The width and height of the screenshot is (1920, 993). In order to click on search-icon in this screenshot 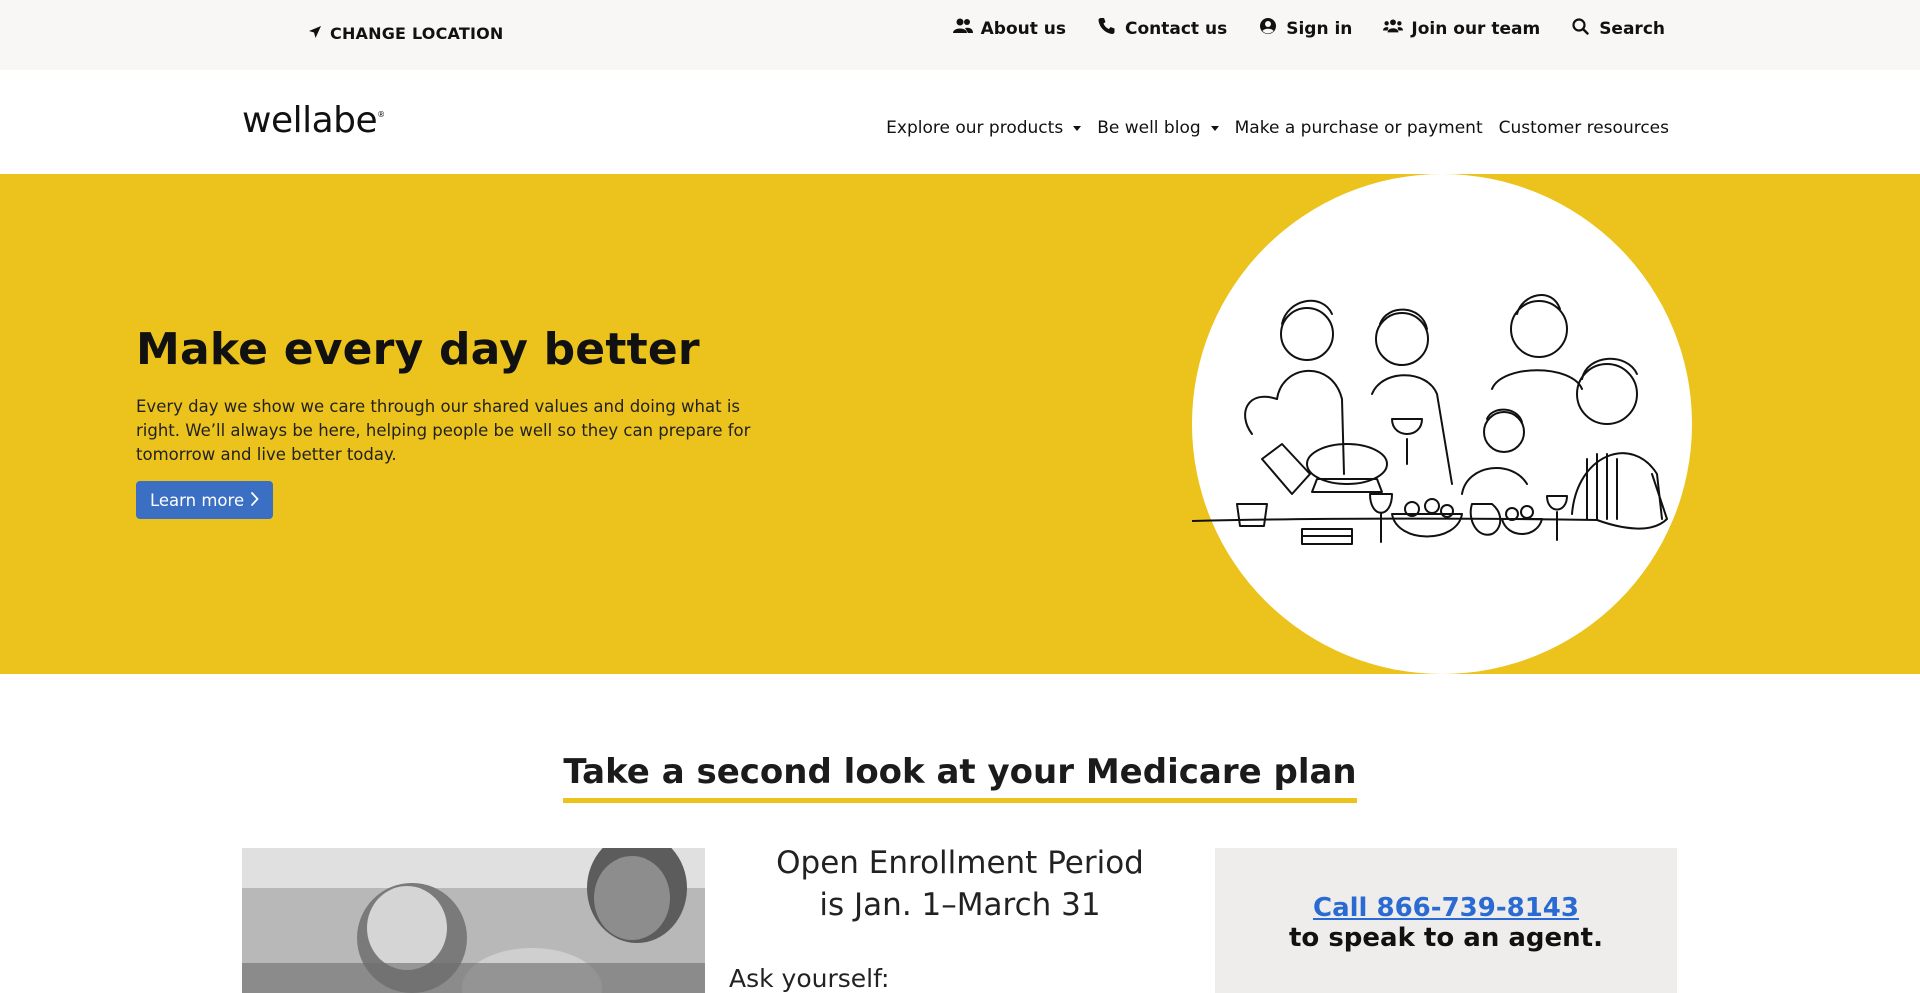, I will do `click(1581, 28)`.